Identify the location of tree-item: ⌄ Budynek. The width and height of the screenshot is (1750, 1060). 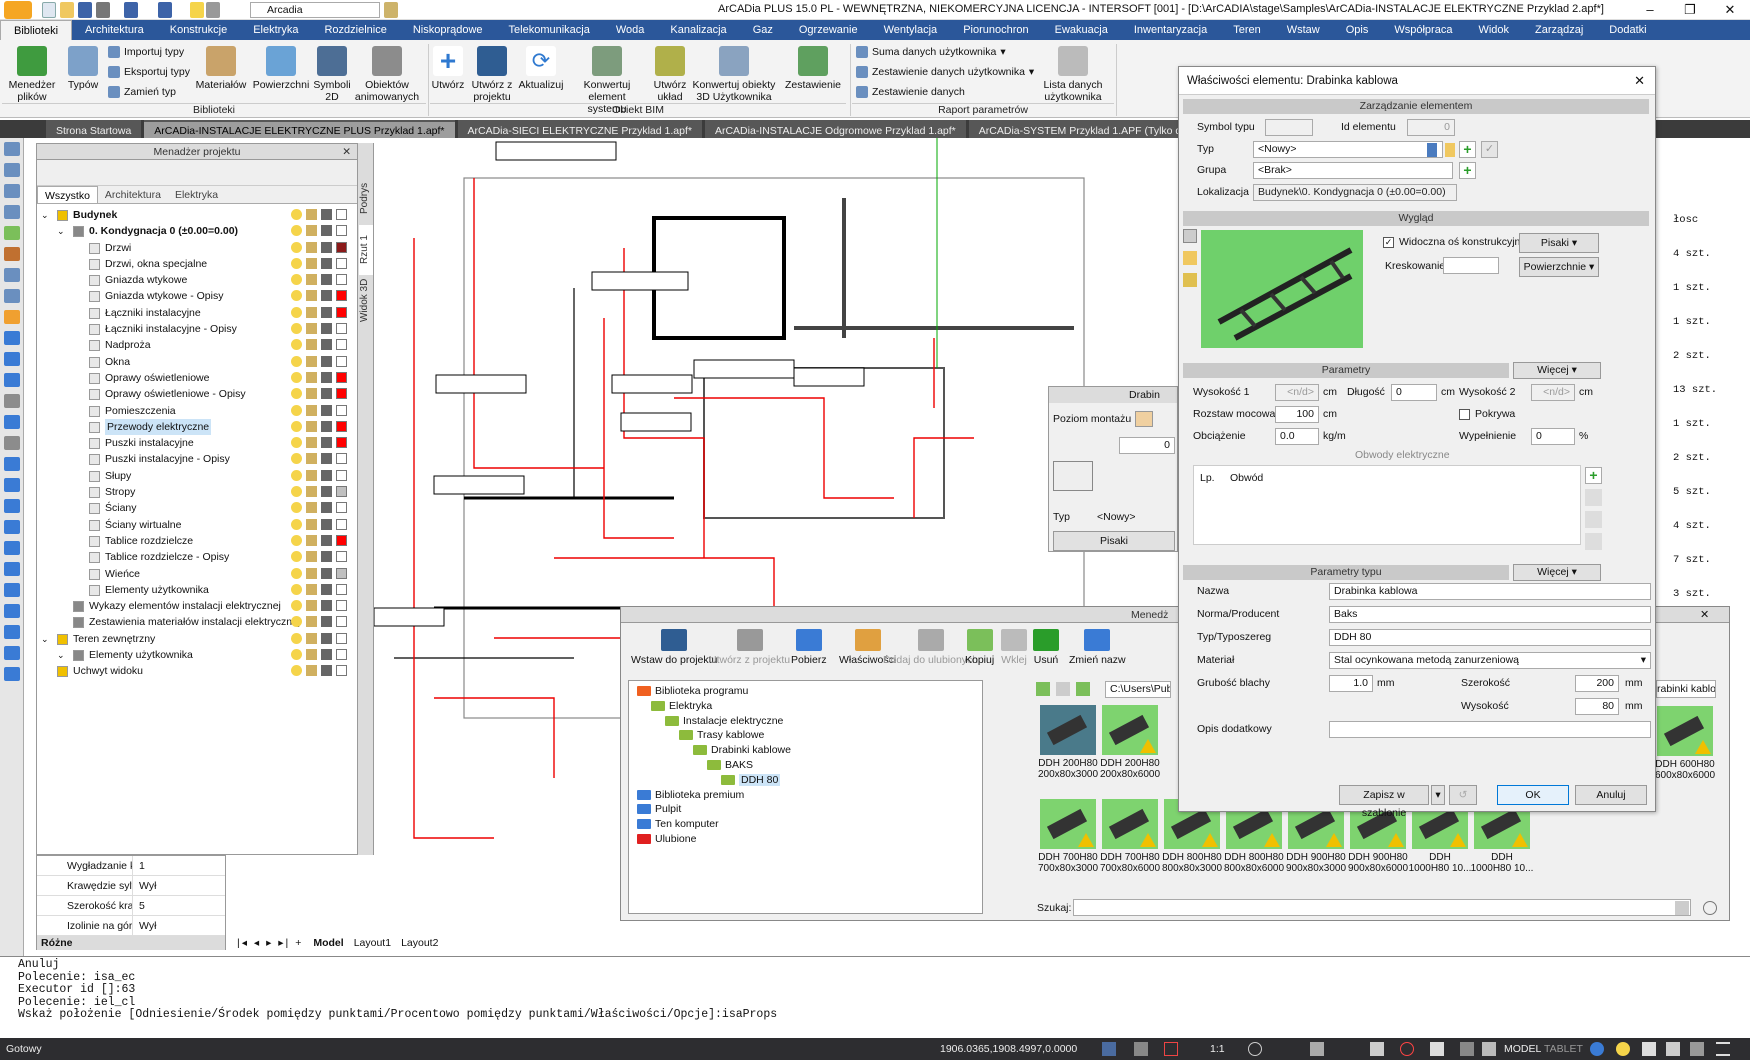
(197, 215).